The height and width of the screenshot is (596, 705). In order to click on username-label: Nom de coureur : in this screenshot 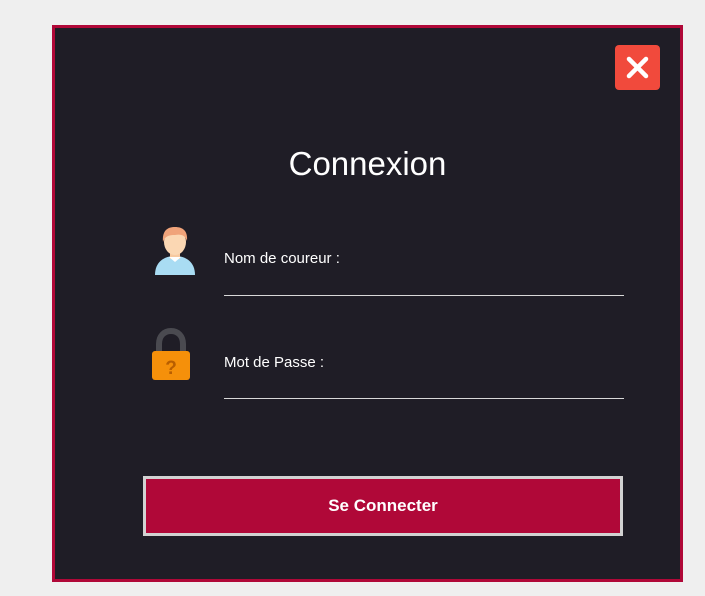, I will do `click(282, 258)`.